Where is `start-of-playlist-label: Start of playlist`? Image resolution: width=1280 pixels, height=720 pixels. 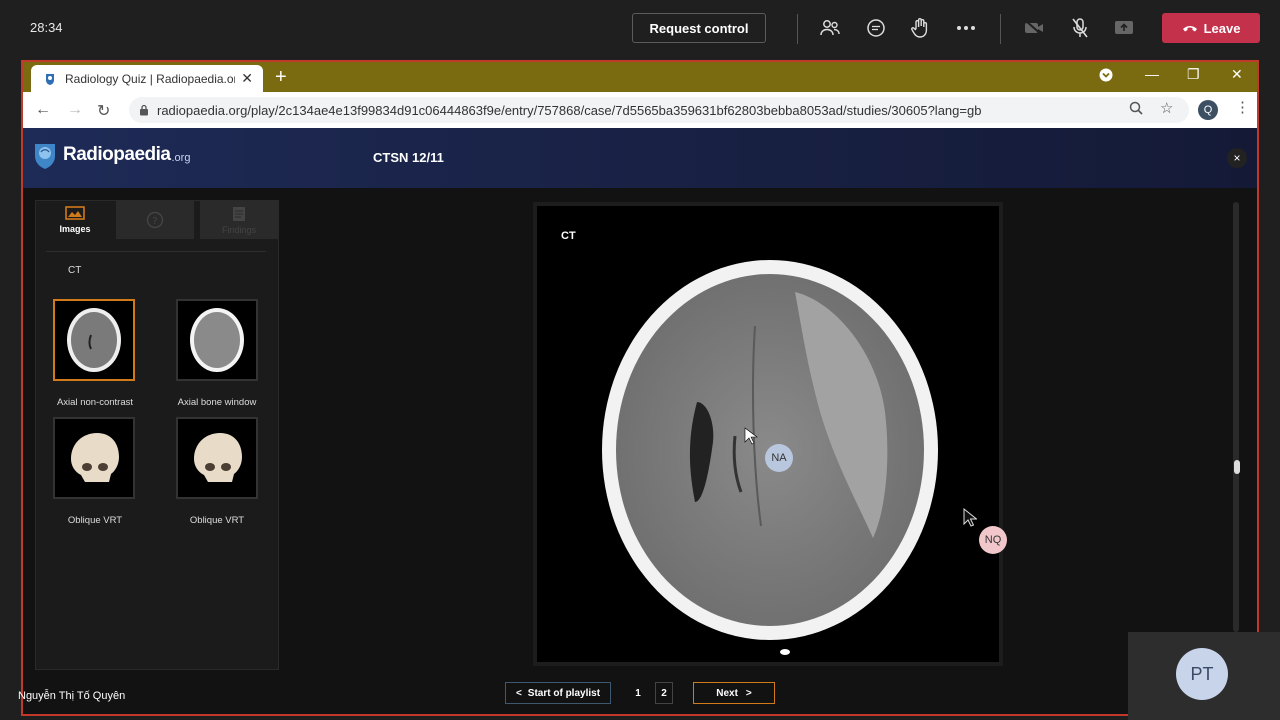 start-of-playlist-label: Start of playlist is located at coordinates (564, 693).